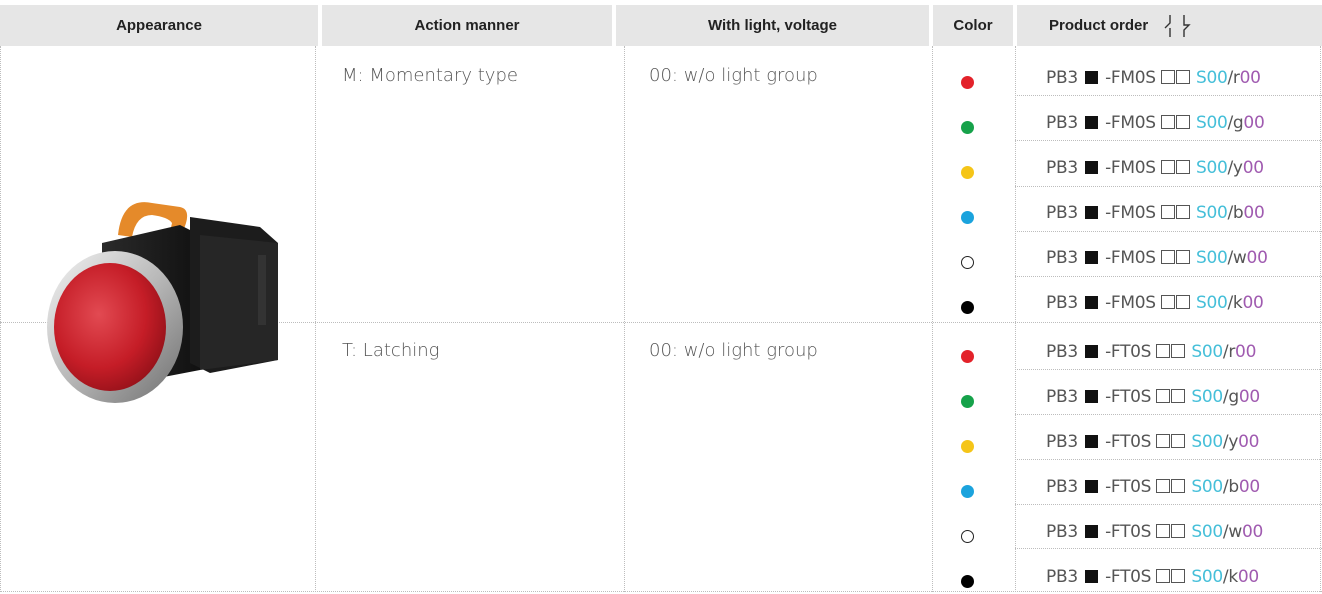 Image resolution: width=1322 pixels, height=594 pixels. What do you see at coordinates (733, 350) in the screenshot?
I see `light-group-latching: 00: w/o light group` at bounding box center [733, 350].